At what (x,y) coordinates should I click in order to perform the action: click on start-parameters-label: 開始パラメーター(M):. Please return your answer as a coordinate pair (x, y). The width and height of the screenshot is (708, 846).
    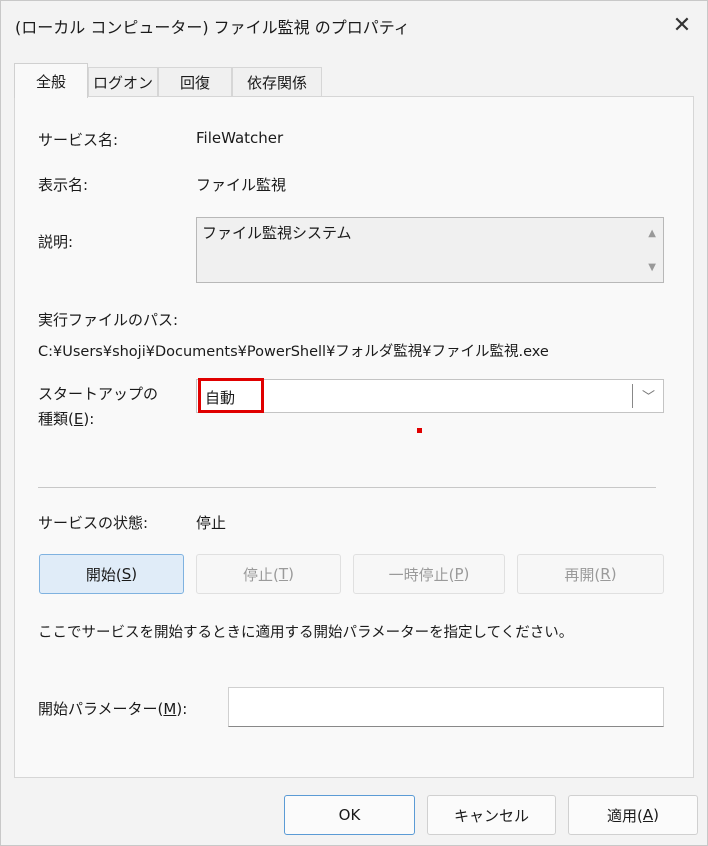
    Looking at the image, I should click on (112, 708).